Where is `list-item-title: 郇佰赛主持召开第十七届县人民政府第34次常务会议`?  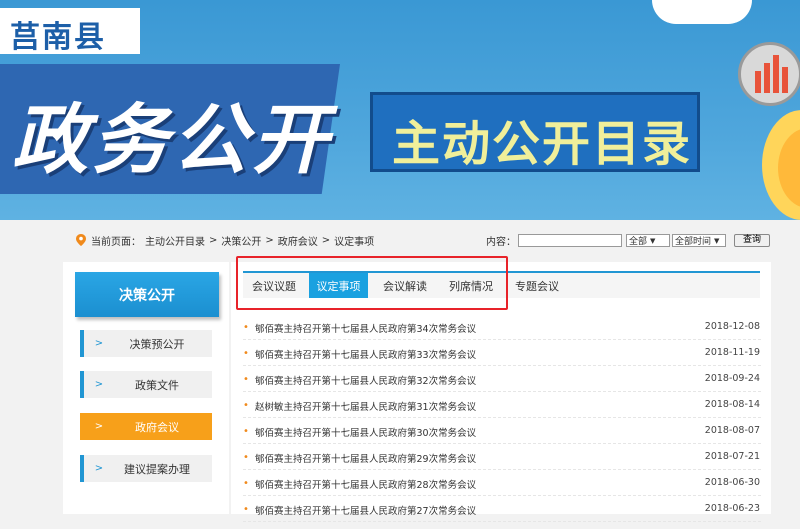
list-item-title: 郇佰赛主持召开第十七届县人民政府第34次常务会议 is located at coordinates (365, 328).